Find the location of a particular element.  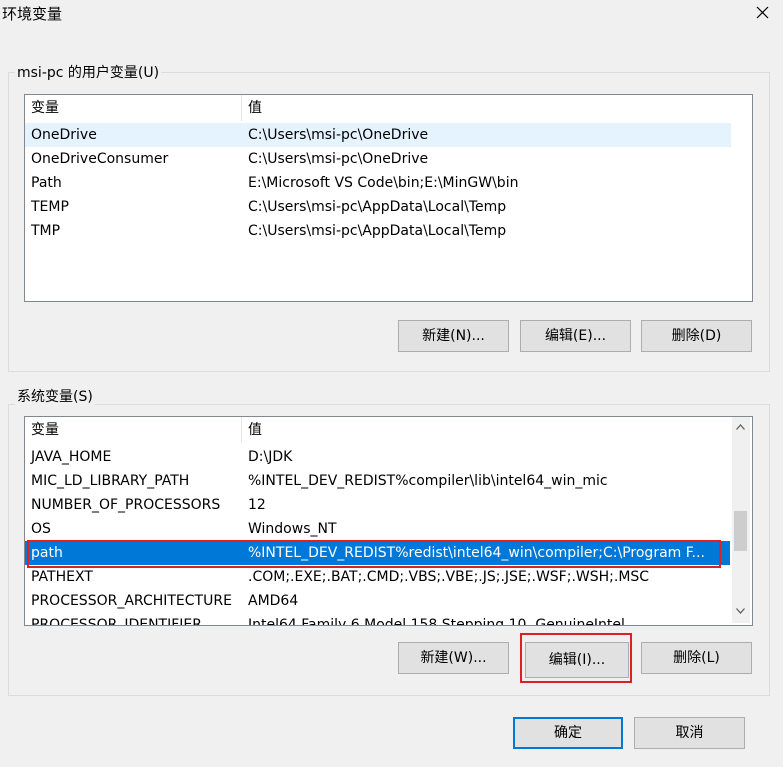

variable-value: 12 is located at coordinates (257, 505).